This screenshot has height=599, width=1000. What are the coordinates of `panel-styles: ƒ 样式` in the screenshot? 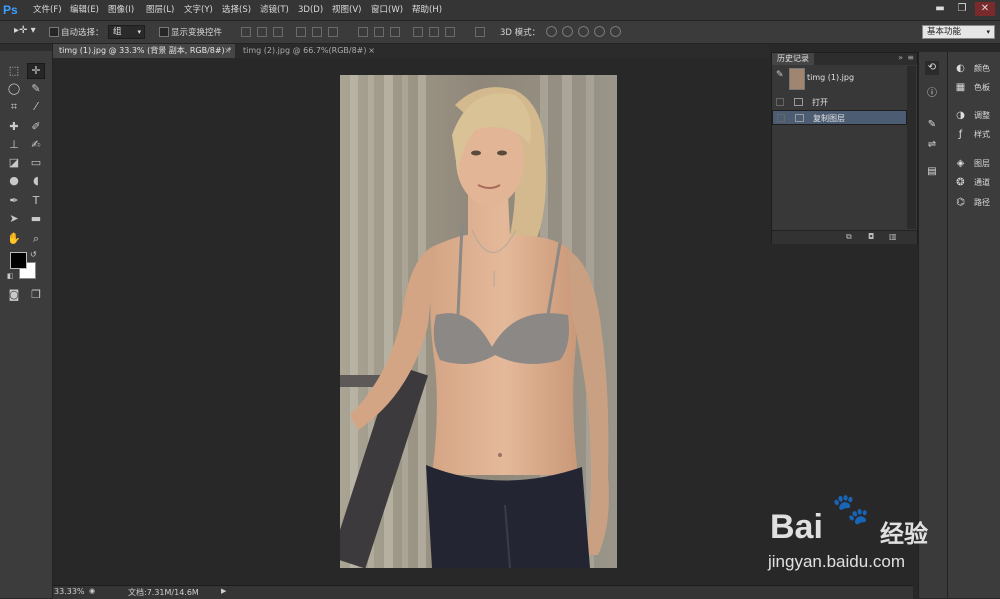 It's located at (974, 135).